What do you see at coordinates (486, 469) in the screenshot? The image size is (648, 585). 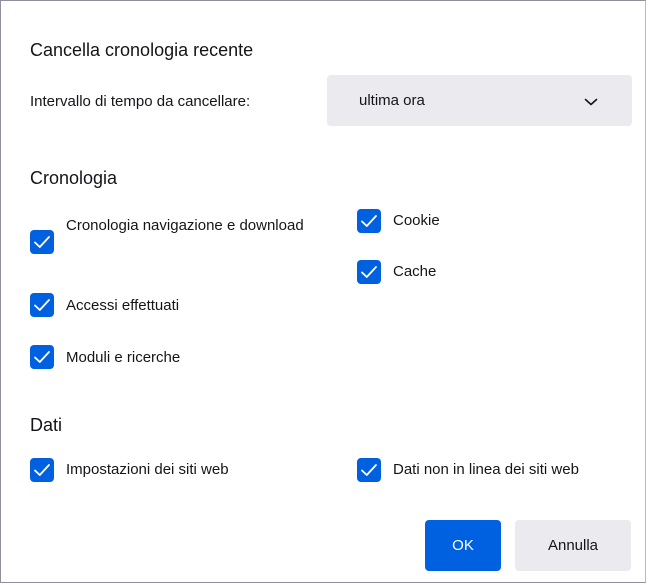 I see `checkbox-label-offline-data: Dati non in linea dei siti web` at bounding box center [486, 469].